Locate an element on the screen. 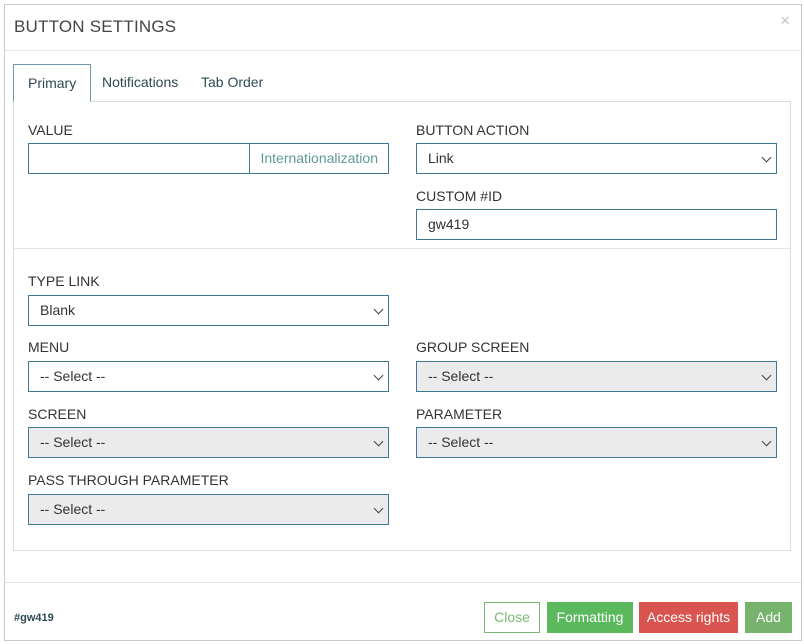 This screenshot has height=644, width=804. tab-tab-order: Tab Order is located at coordinates (232, 83).